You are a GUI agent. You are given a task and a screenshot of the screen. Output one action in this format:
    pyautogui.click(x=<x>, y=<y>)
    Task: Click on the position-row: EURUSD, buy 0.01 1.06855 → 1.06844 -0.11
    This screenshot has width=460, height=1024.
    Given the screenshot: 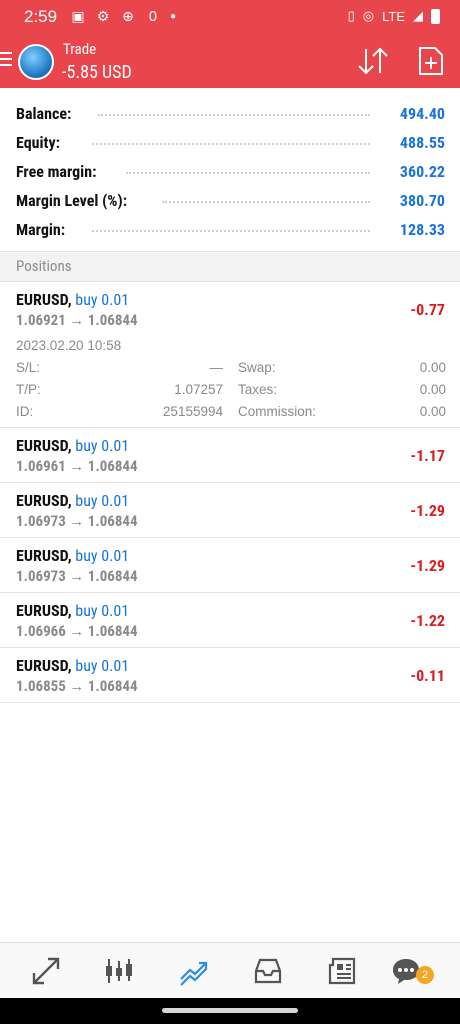 What is the action you would take?
    pyautogui.click(x=230, y=675)
    